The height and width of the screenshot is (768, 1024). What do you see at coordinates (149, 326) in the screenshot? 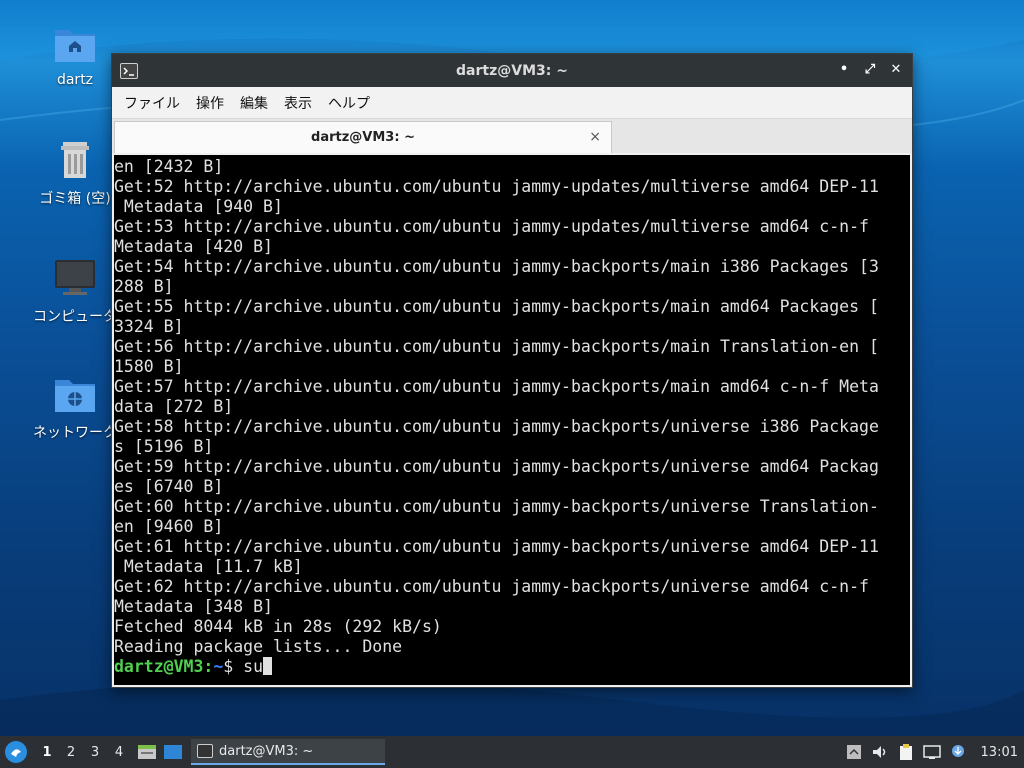
I see `terminal-line: 3324 B]` at bounding box center [149, 326].